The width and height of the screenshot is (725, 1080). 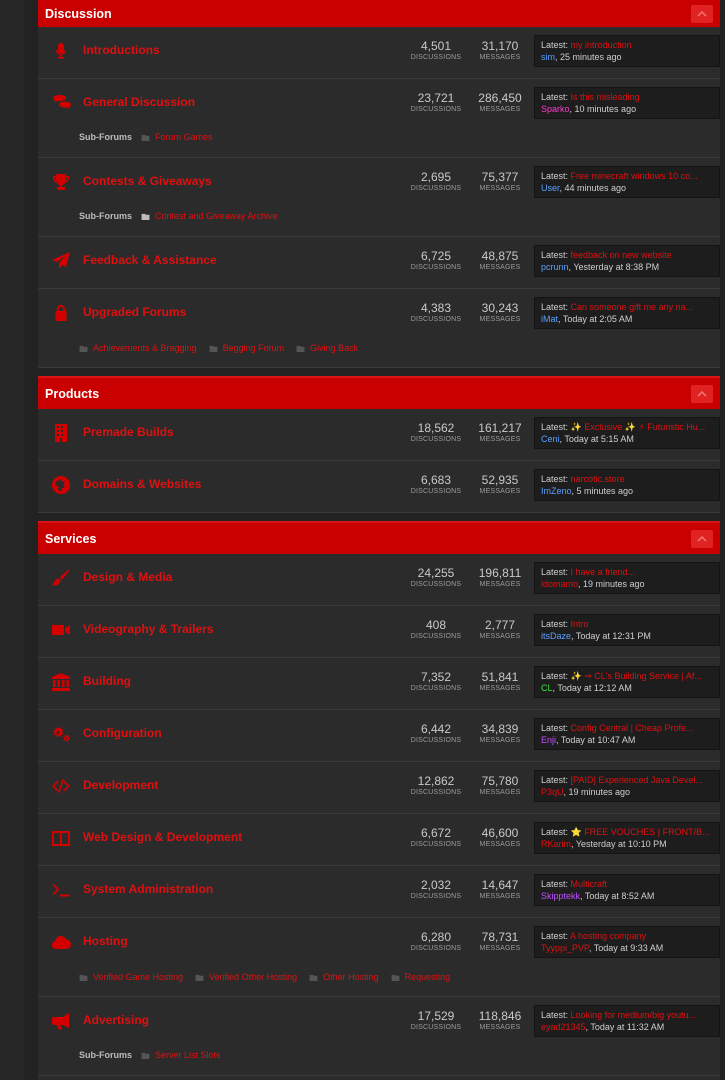 What do you see at coordinates (344, 977) in the screenshot?
I see `subforum-link: Other Hosting` at bounding box center [344, 977].